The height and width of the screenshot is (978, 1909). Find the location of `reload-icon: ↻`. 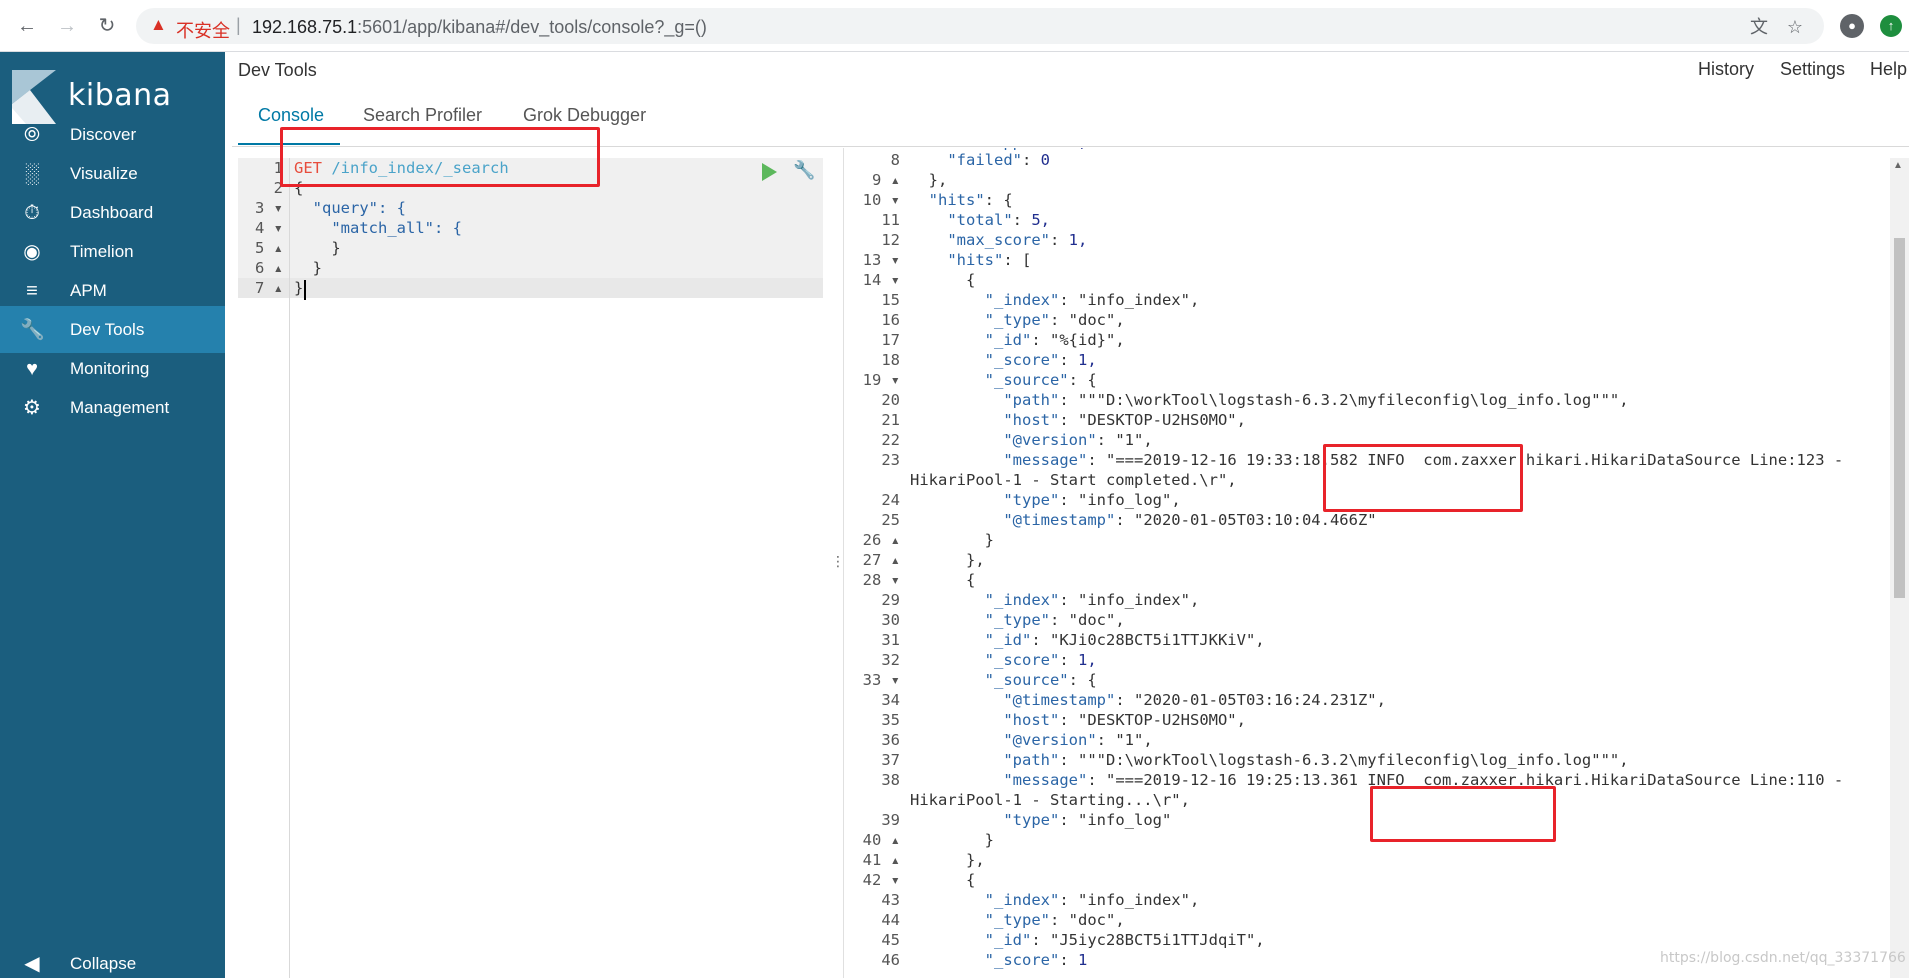

reload-icon: ↻ is located at coordinates (107, 26).